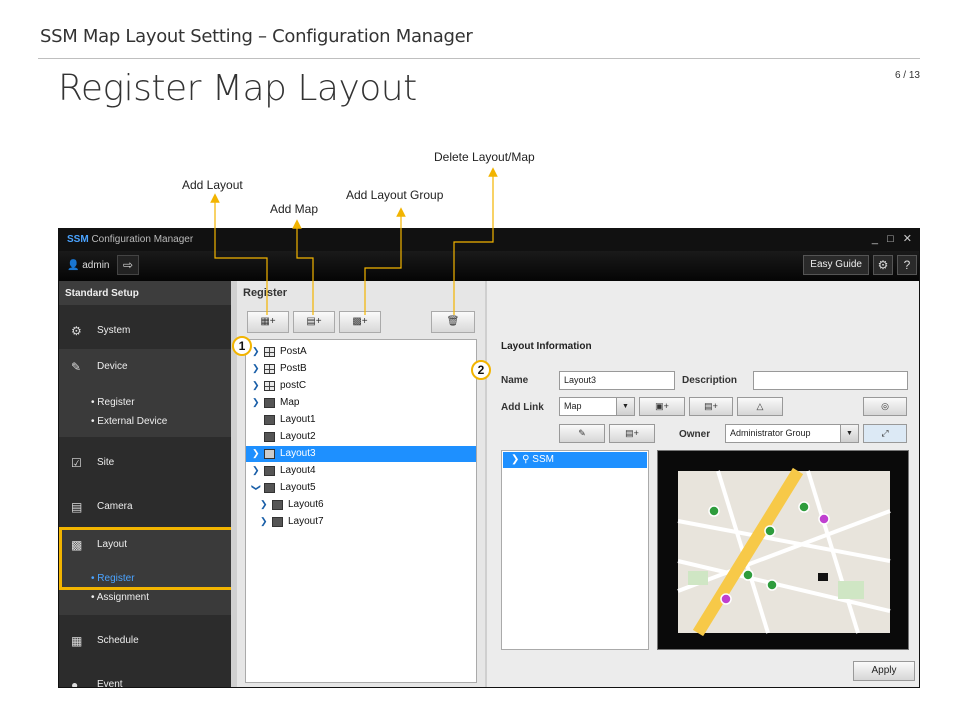 The height and width of the screenshot is (720, 960). What do you see at coordinates (242, 346) in the screenshot?
I see `step-badge-1: 1` at bounding box center [242, 346].